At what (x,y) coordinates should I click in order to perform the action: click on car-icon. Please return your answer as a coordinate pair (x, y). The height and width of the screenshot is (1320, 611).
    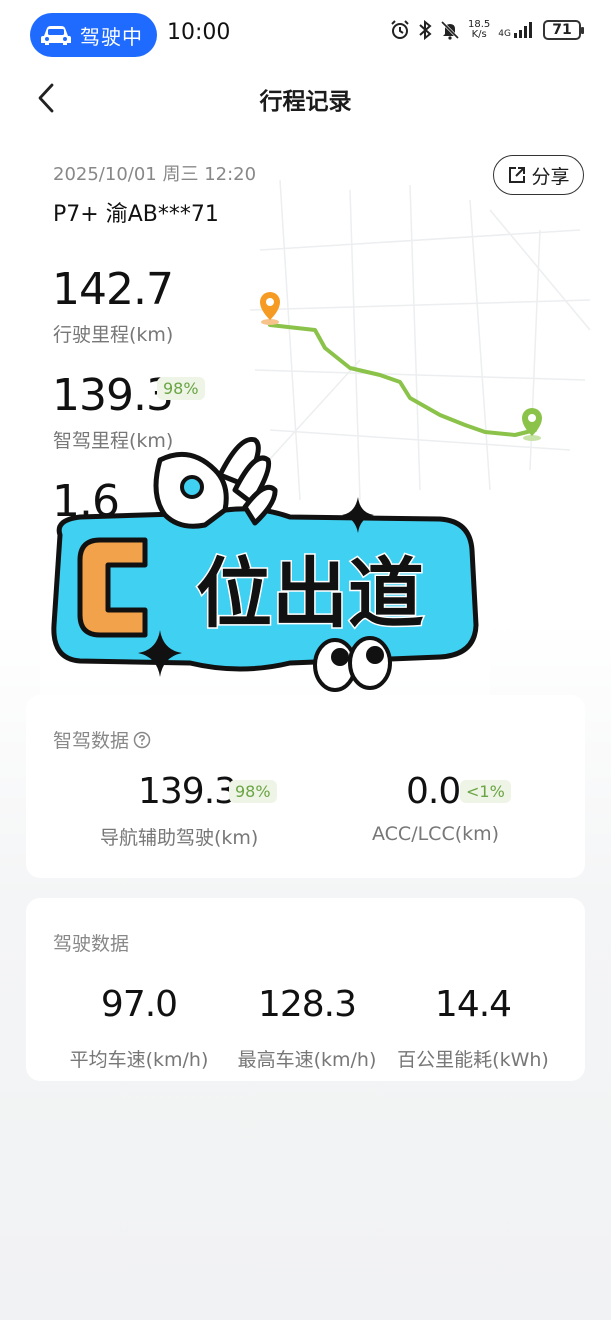
    Looking at the image, I should click on (56, 35).